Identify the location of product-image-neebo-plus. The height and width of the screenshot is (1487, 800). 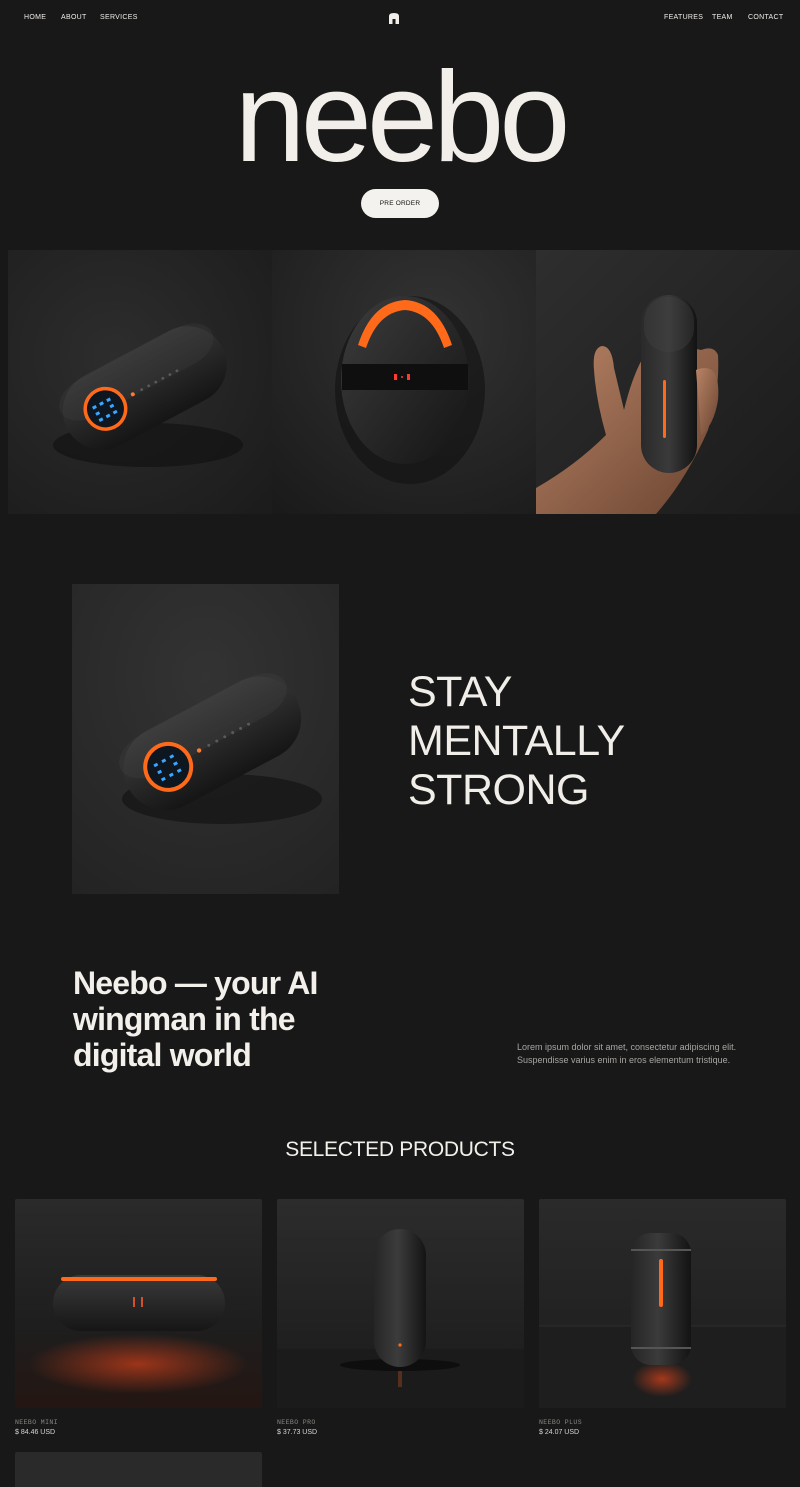
(662, 1303).